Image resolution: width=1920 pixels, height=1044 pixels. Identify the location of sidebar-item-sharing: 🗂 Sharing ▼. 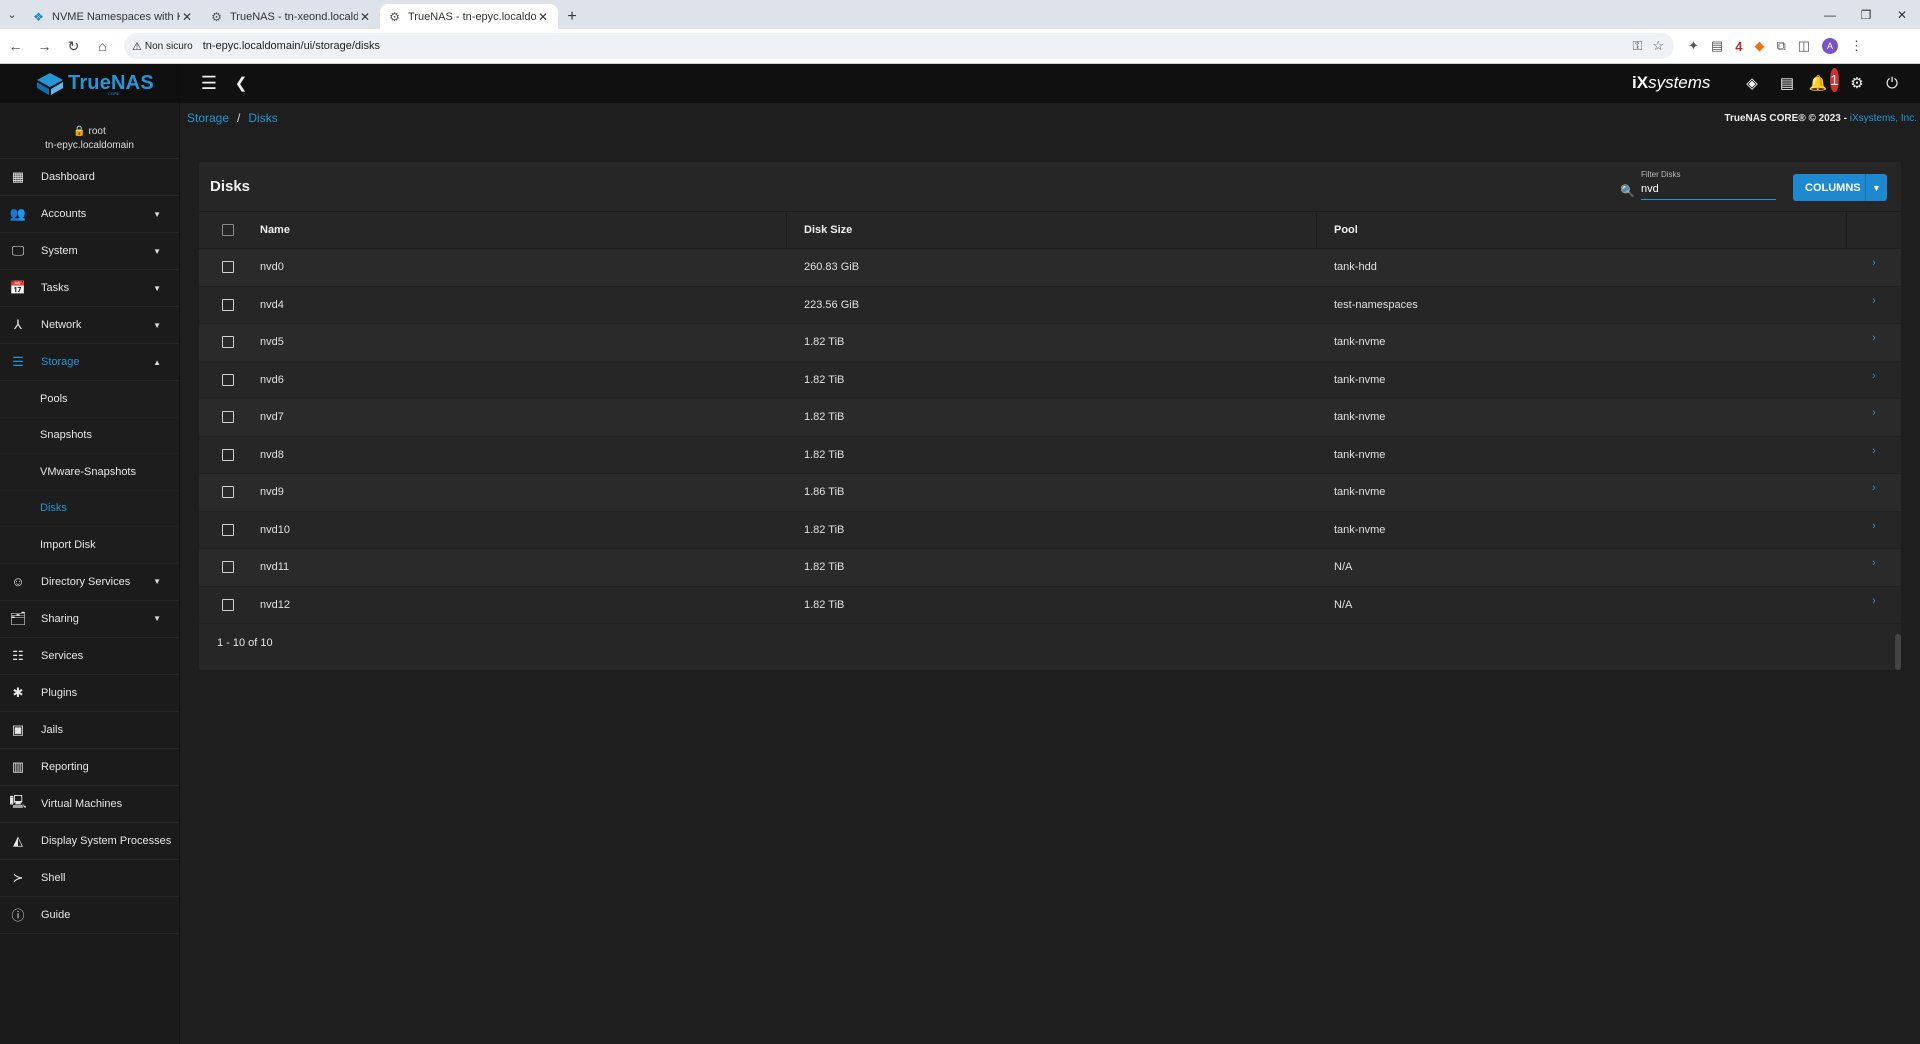
(89, 619).